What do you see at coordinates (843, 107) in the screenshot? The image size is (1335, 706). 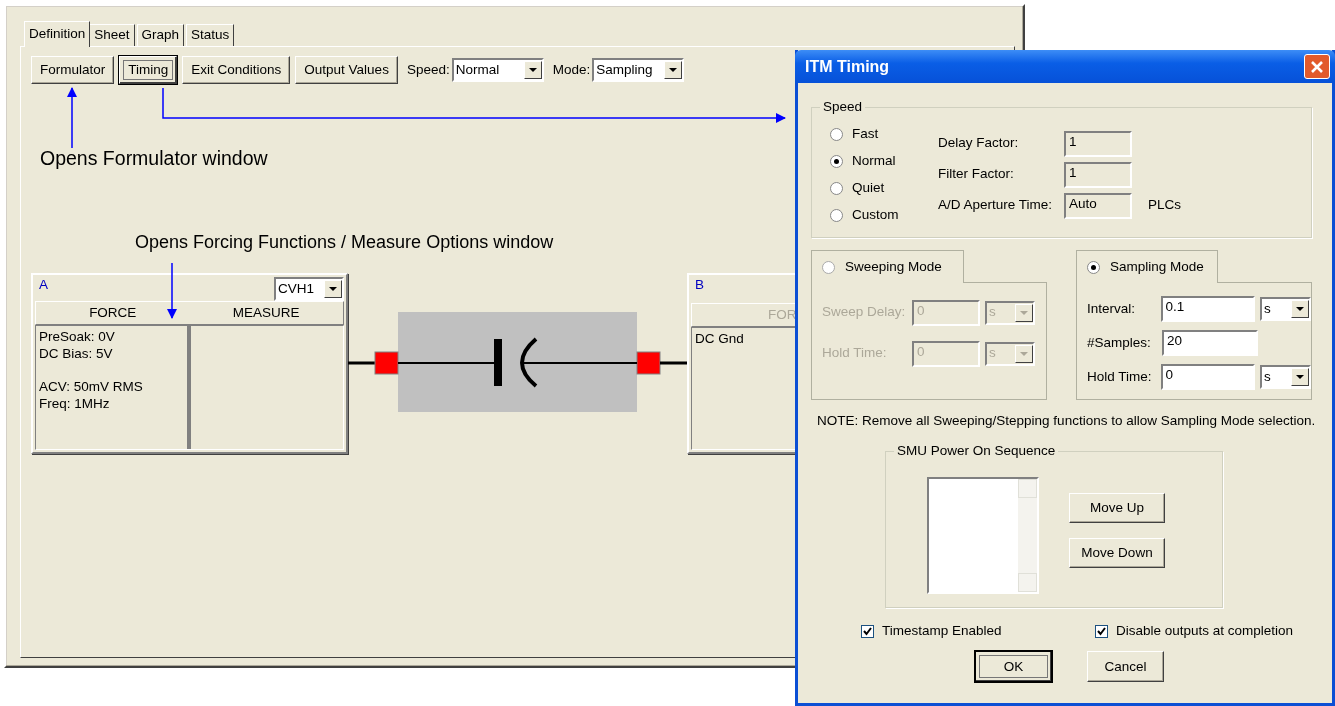 I see `group-label: Speed` at bounding box center [843, 107].